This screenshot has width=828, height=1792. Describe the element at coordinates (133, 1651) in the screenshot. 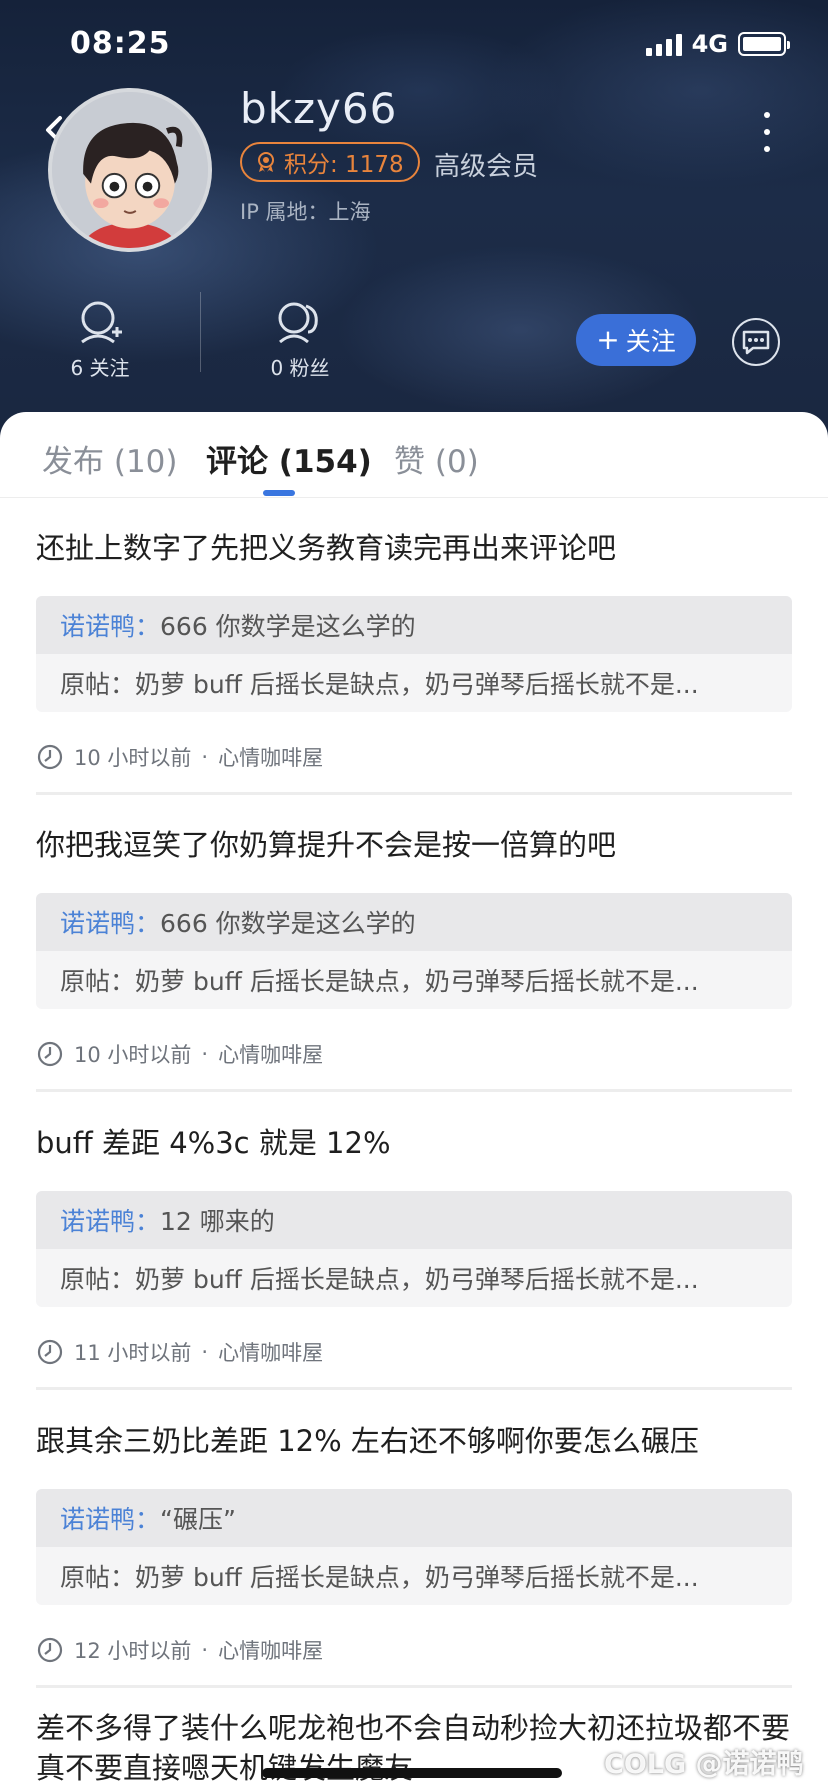

I see `comment-time: 12 小时以前` at that location.